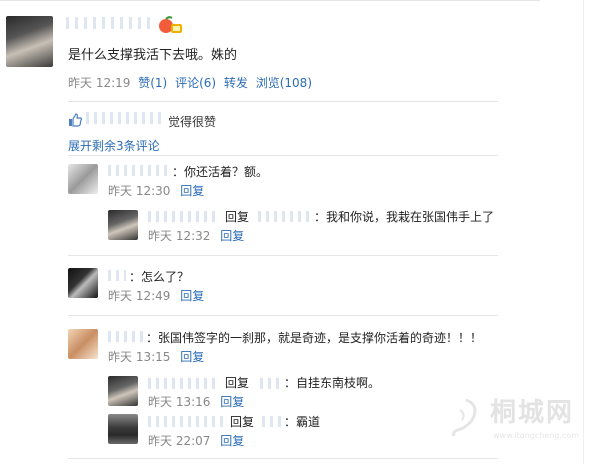  I want to click on watermark-url: www.itongcheng.com, so click(536, 435).